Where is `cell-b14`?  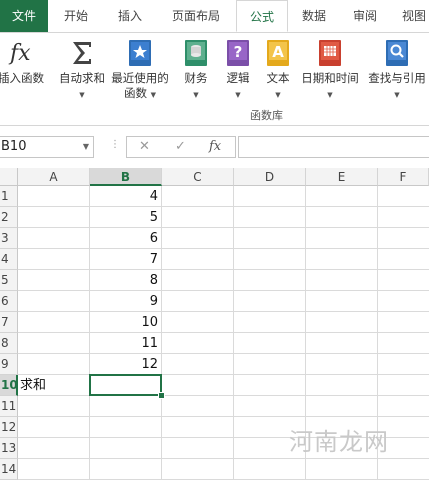 cell-b14 is located at coordinates (125, 469).